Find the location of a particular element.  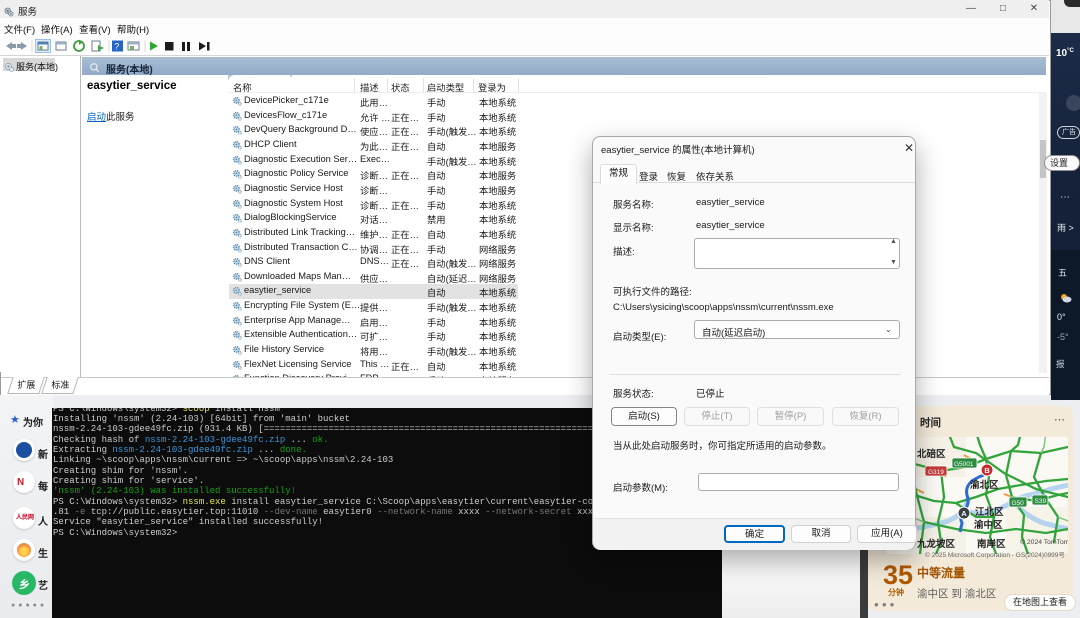

svg-text: 渝北区 is located at coordinates (984, 485).